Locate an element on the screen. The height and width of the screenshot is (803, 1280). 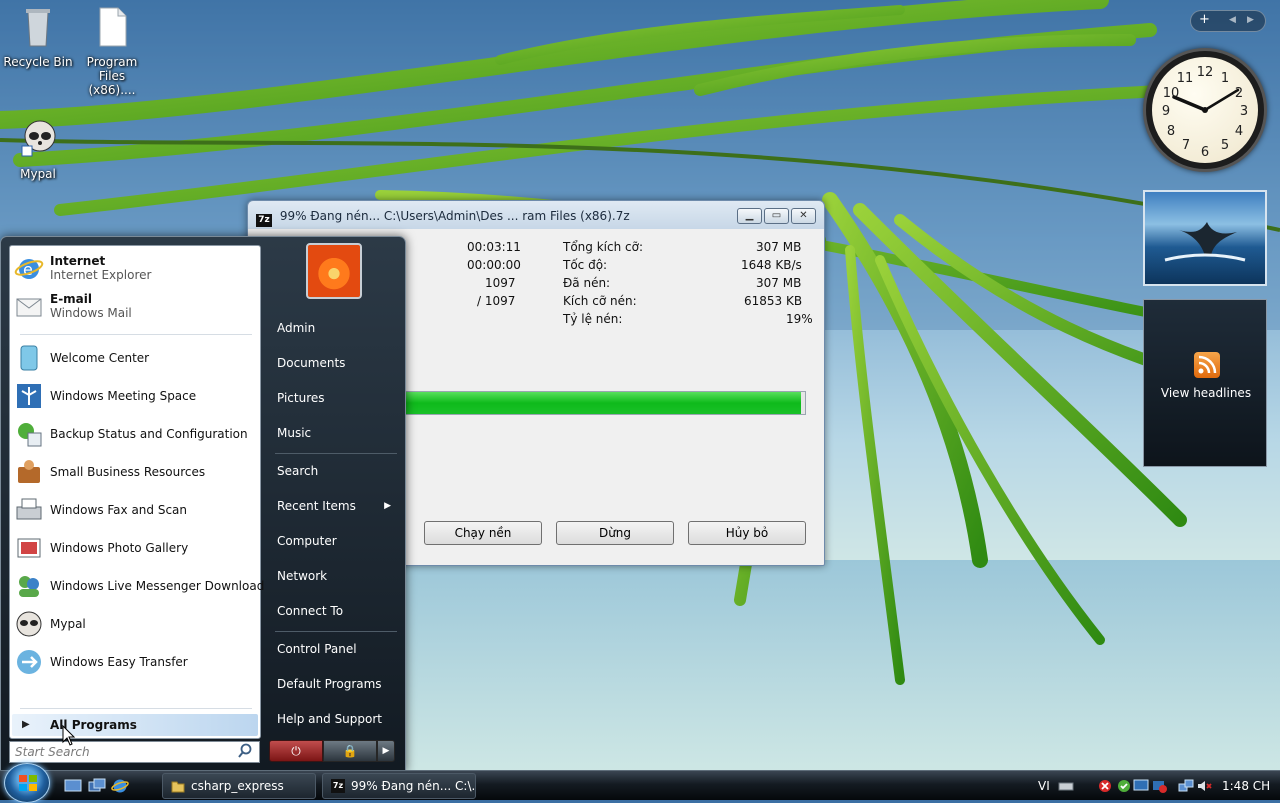
power-options-arrow-icon: ▶ is located at coordinates (386, 751).